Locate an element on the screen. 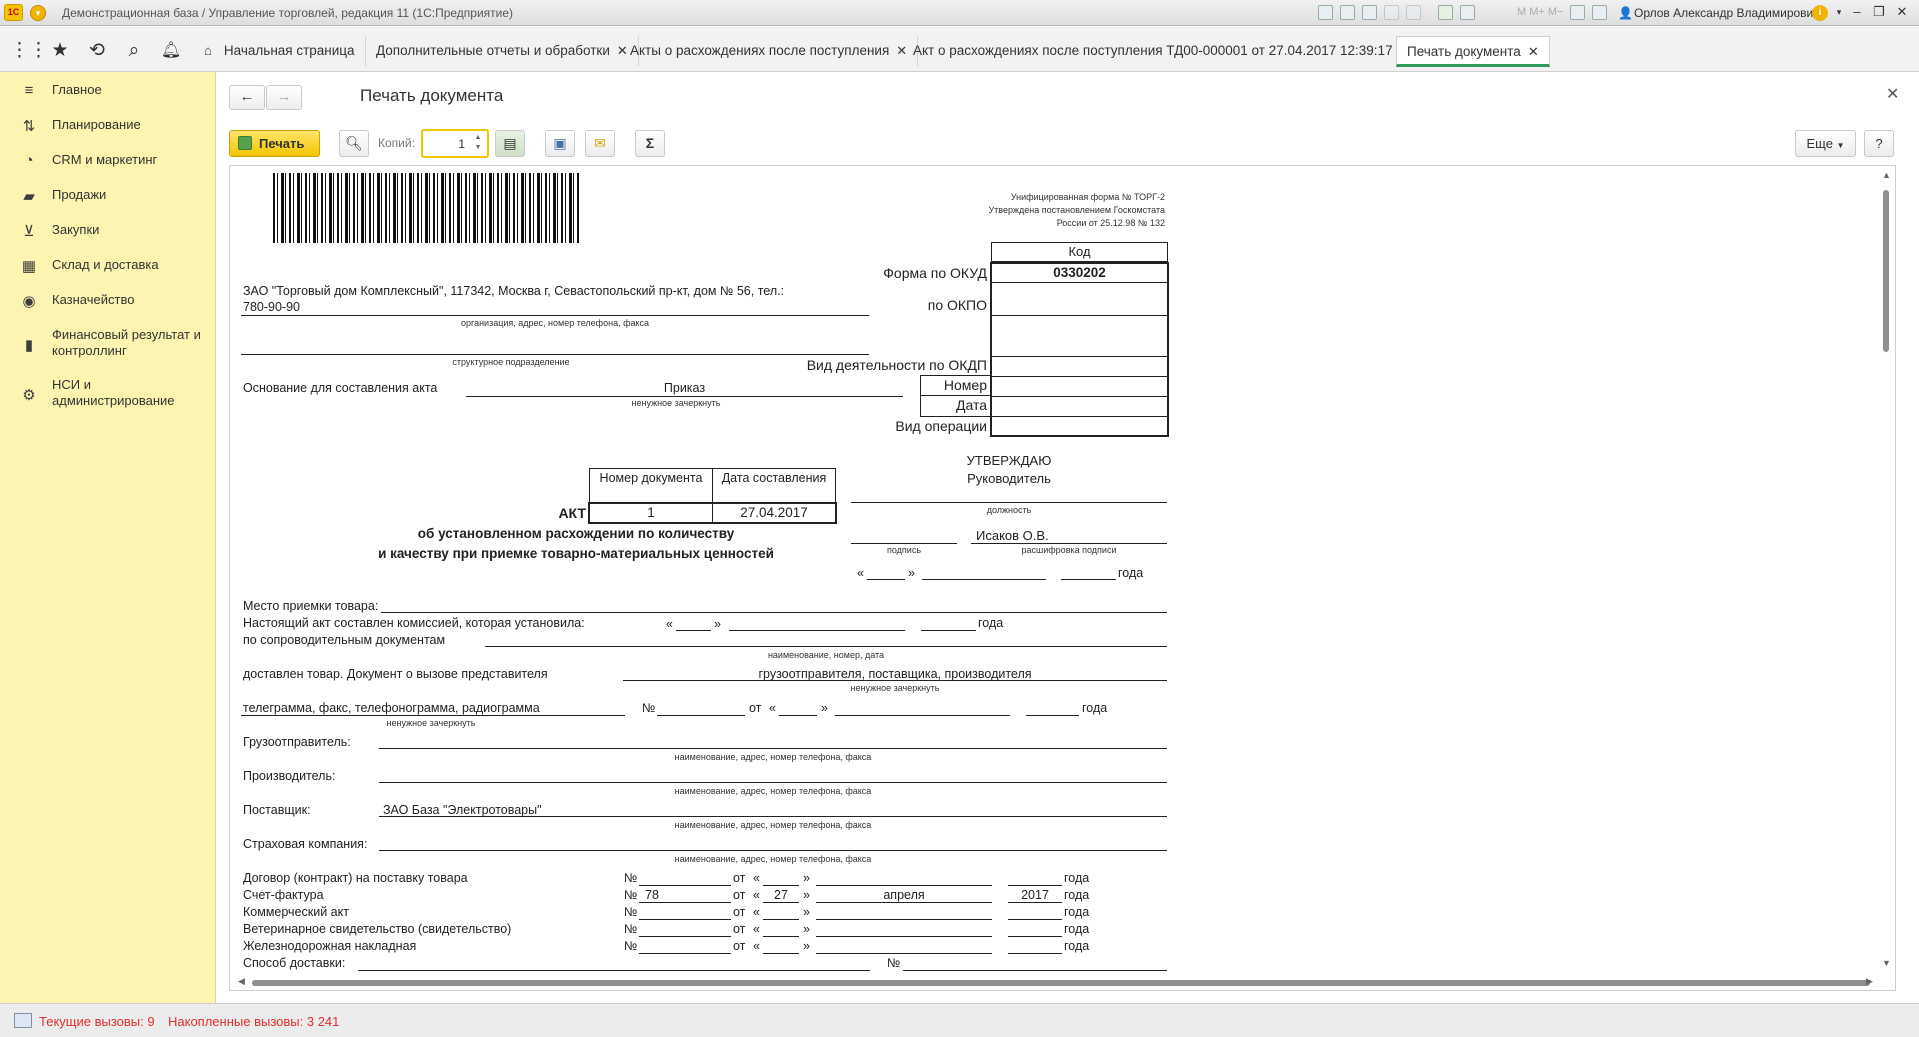 Image resolution: width=1919 pixels, height=1037 pixels. sigma-icon: Σ is located at coordinates (650, 143).